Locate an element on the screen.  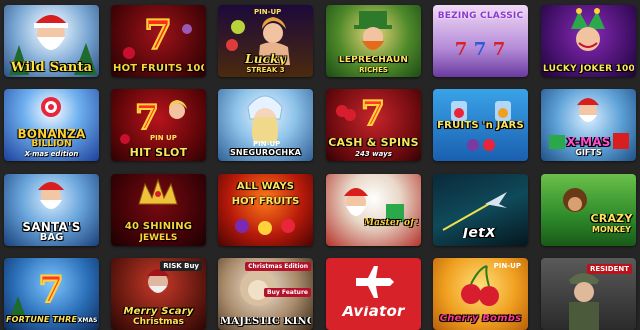
game-subtitle: BAG is located at coordinates (51, 237).